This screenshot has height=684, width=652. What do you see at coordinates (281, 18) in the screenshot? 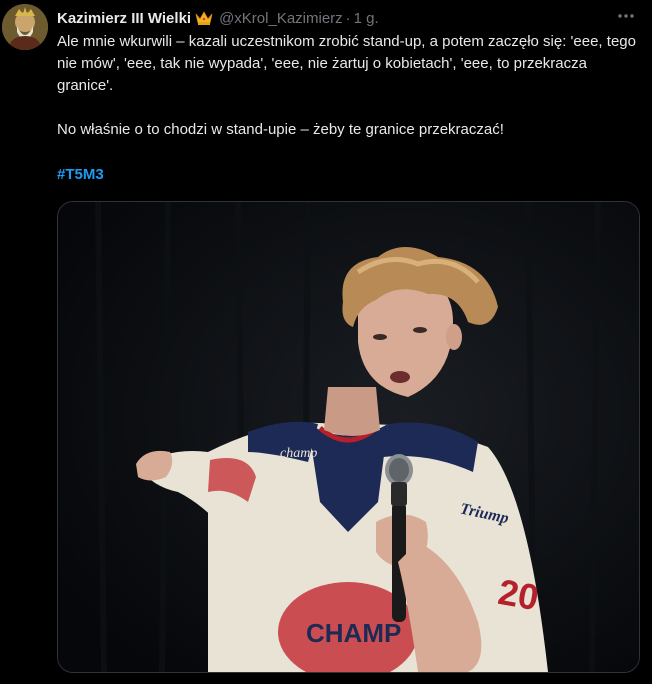
I see `author-handle: @xKrol_Kazimierz` at bounding box center [281, 18].